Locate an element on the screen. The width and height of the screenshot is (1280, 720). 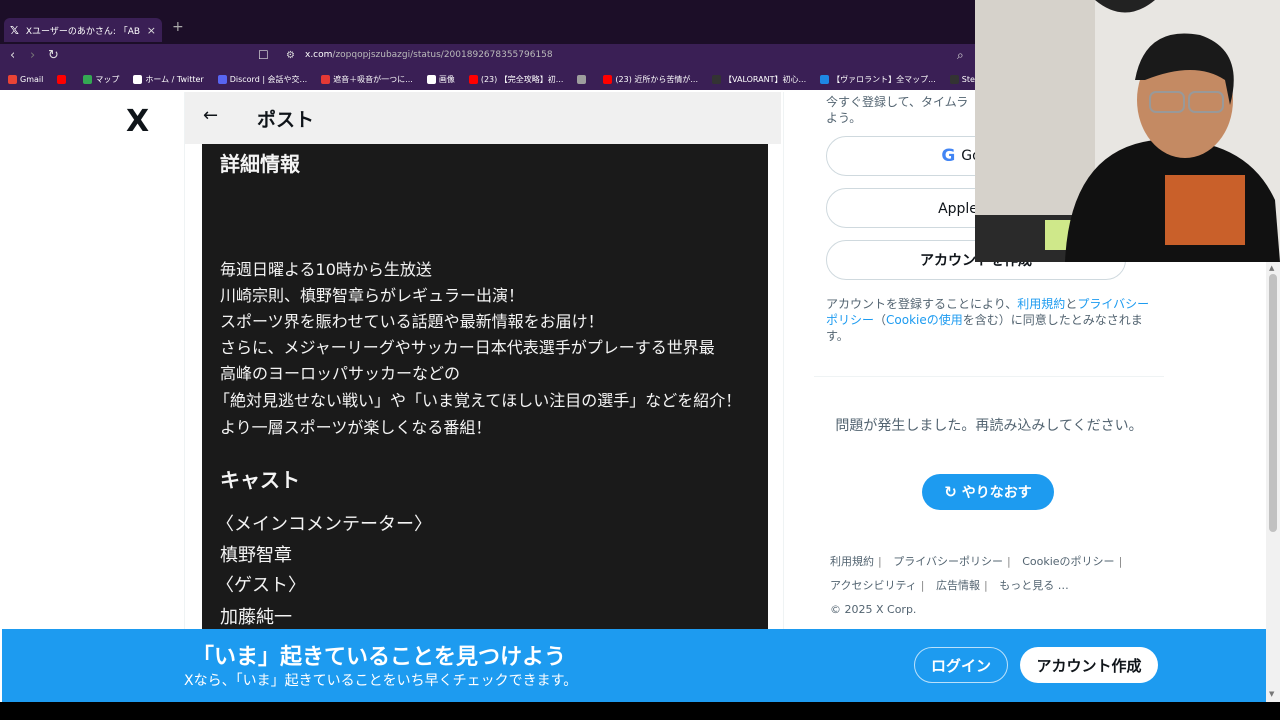
bookmark-item: Gmail is located at coordinates (26, 79).